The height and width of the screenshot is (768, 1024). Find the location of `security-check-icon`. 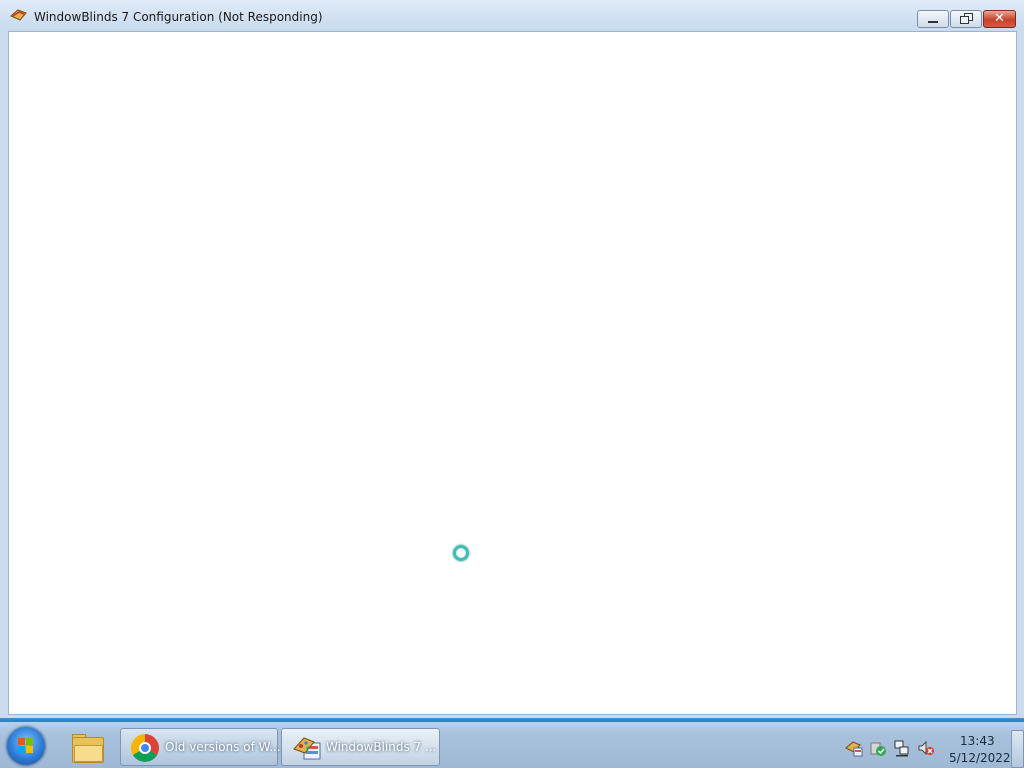

security-check-icon is located at coordinates (878, 748).